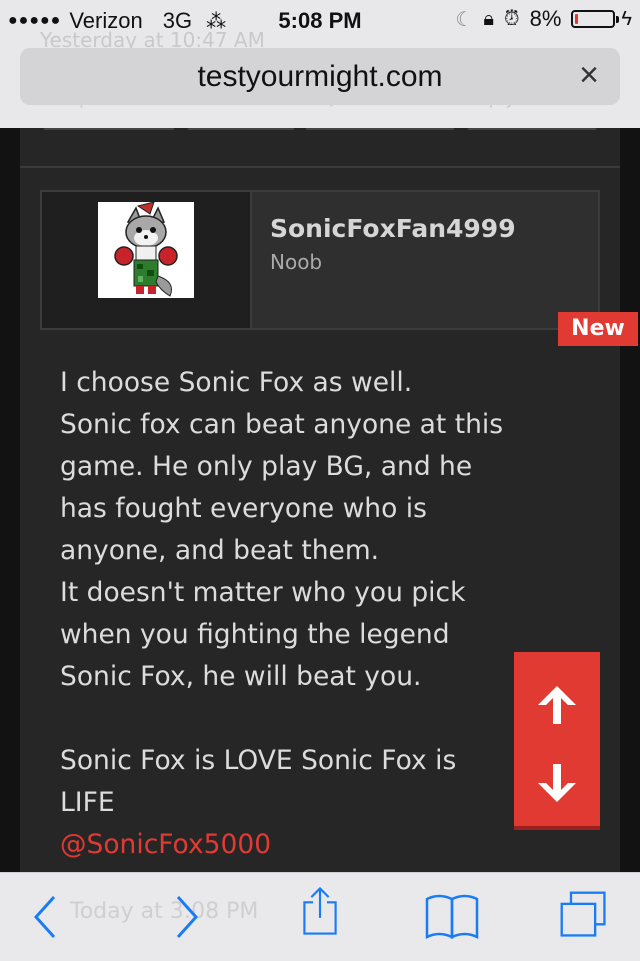 The image size is (640, 961). I want to click on moon-icon: ☾, so click(464, 19).